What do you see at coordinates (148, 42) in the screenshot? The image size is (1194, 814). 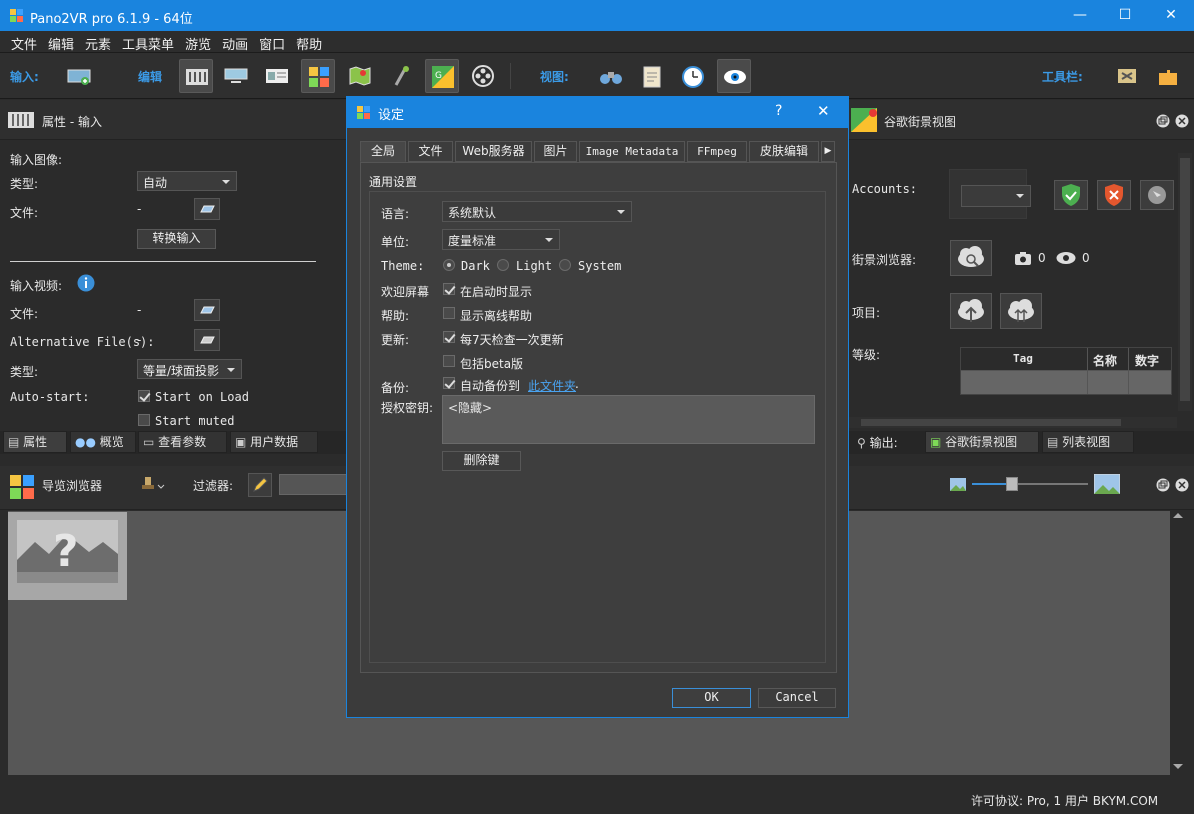 I see `menu-tools: 工具菜单` at bounding box center [148, 42].